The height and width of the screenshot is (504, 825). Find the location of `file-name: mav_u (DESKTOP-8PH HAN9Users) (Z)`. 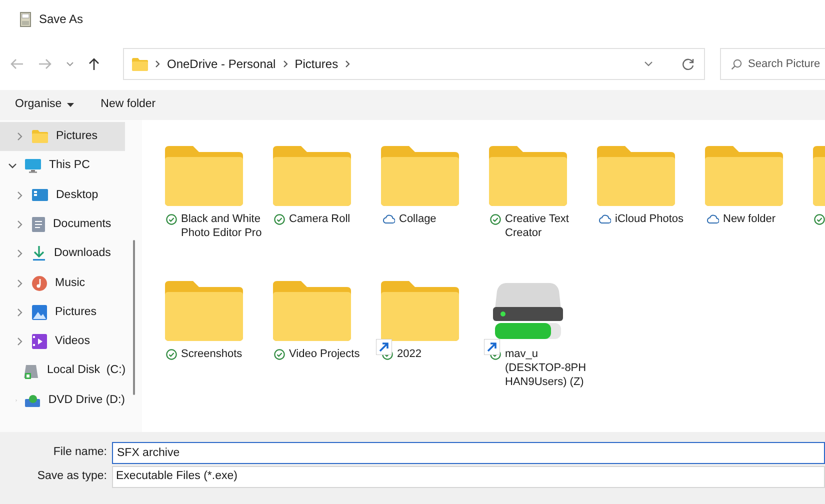

file-name: mav_u (DESKTOP-8PH HAN9Users) (Z) is located at coordinates (547, 368).